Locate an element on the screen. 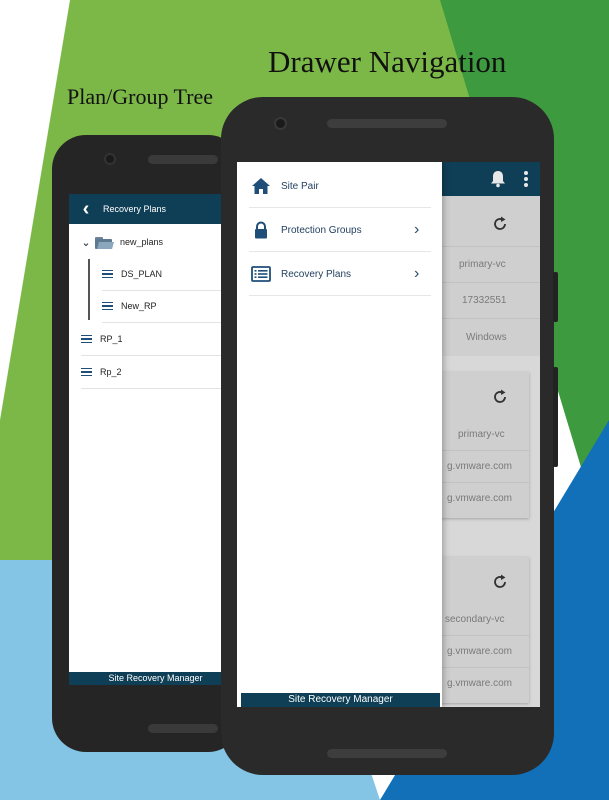 The height and width of the screenshot is (800, 609). drawer-item-site-pair: Site Pair is located at coordinates (339, 186).